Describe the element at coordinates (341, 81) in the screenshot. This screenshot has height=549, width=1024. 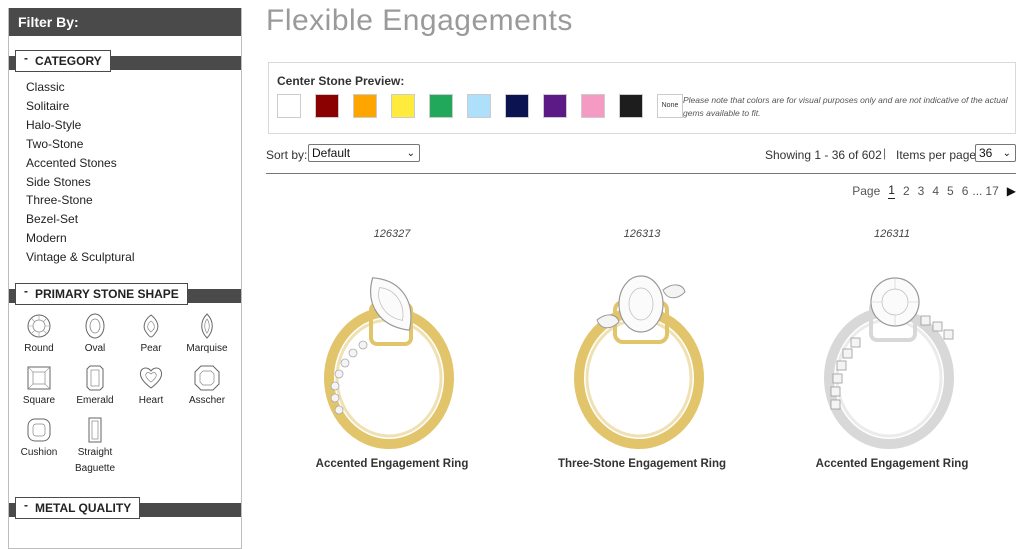
I see `preview-title: Center Stone Preview:` at that location.